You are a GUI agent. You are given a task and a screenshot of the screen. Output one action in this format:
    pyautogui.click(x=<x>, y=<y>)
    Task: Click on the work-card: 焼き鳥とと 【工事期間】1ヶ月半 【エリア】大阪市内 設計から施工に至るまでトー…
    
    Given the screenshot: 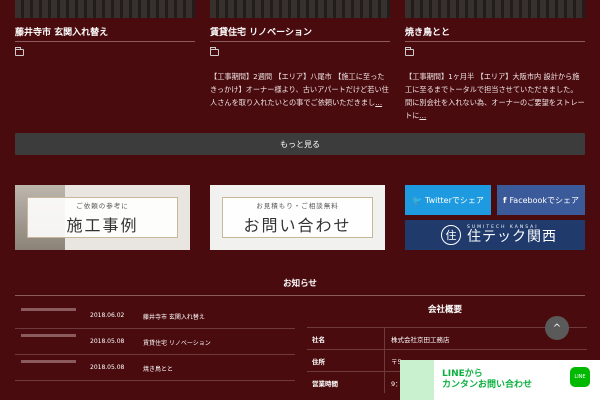 What is the action you would take?
    pyautogui.click(x=495, y=61)
    